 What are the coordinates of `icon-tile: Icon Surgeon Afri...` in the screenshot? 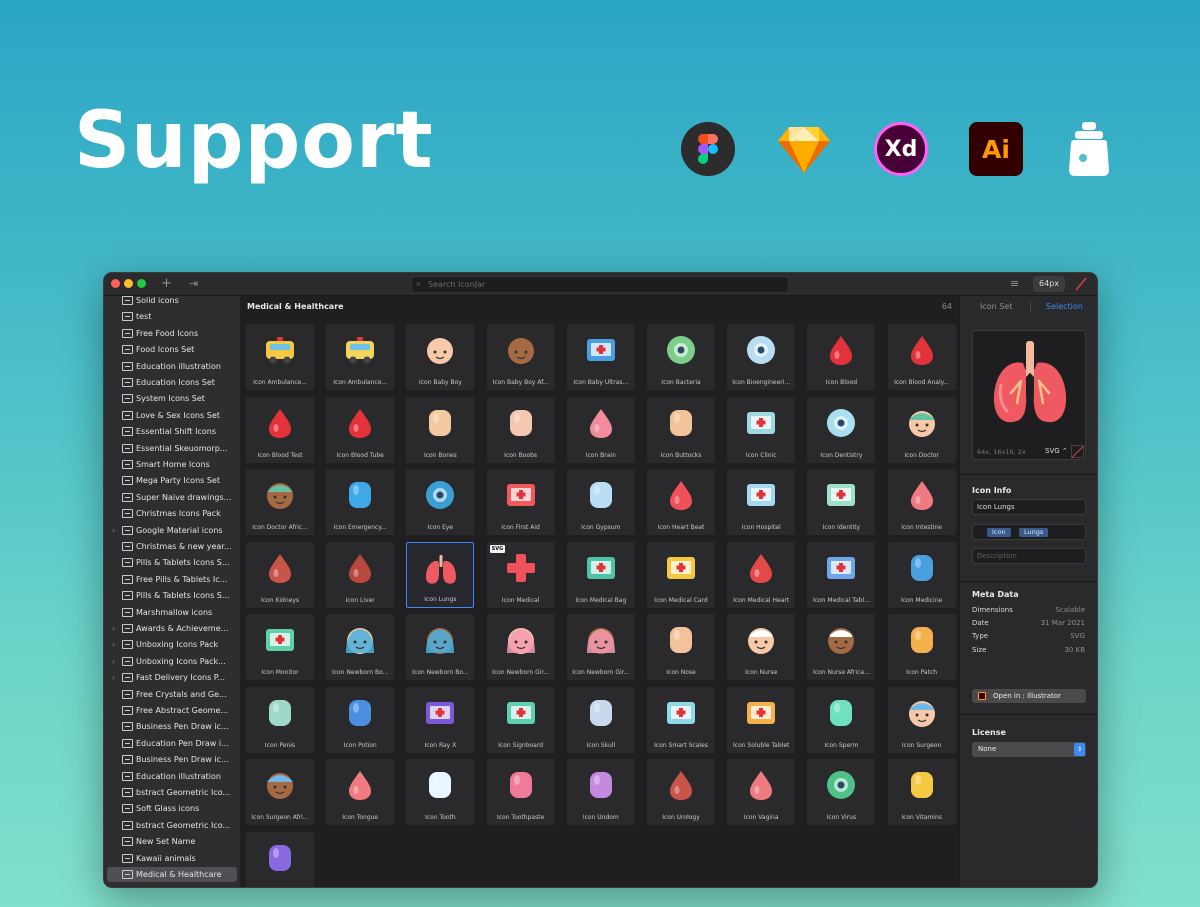 It's located at (280, 792).